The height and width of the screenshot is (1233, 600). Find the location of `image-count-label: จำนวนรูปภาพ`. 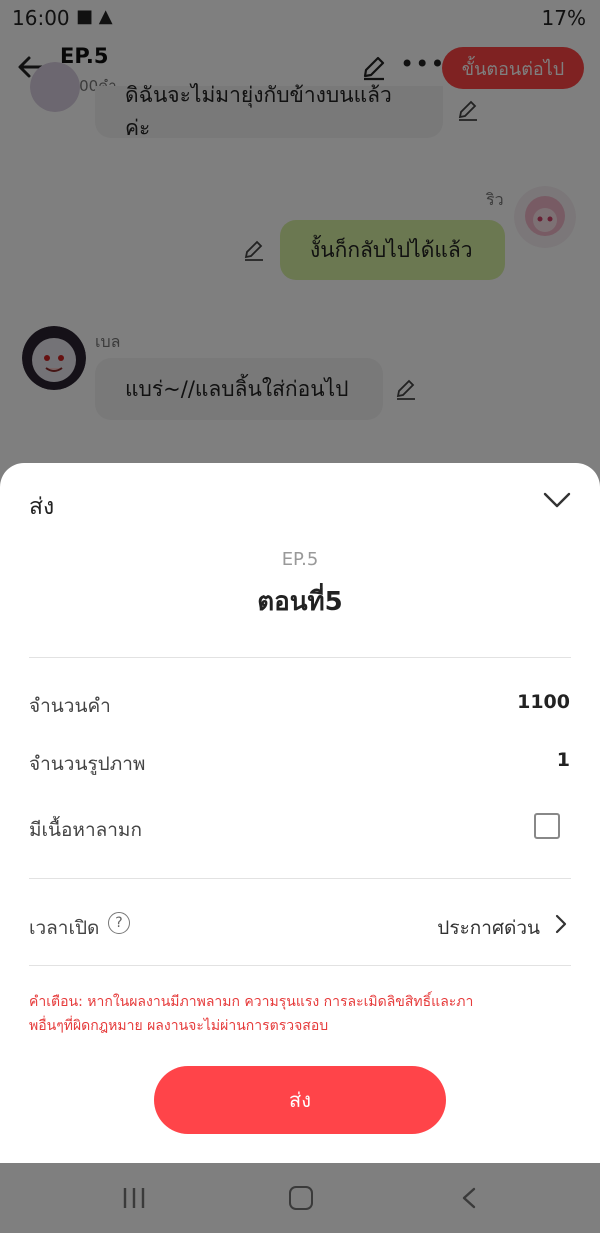

image-count-label: จำนวนรูปภาพ is located at coordinates (87, 764).